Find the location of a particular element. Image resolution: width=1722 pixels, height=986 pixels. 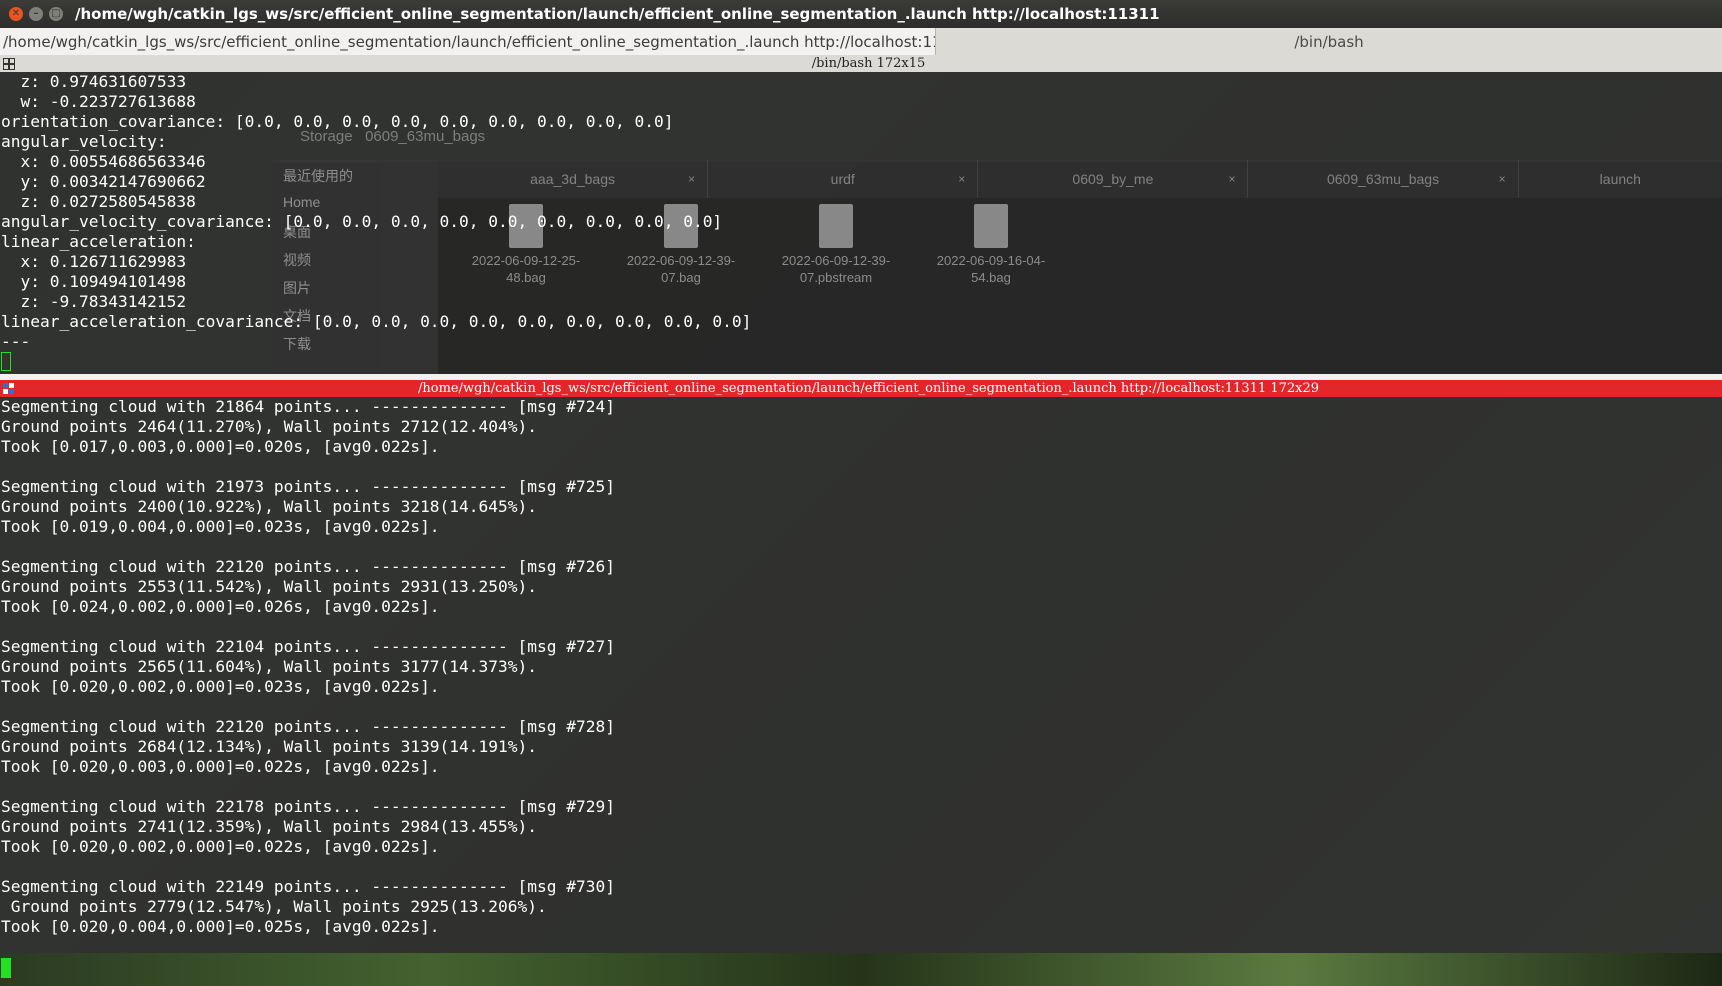

tab-bash: /bin/bash is located at coordinates (1329, 41).